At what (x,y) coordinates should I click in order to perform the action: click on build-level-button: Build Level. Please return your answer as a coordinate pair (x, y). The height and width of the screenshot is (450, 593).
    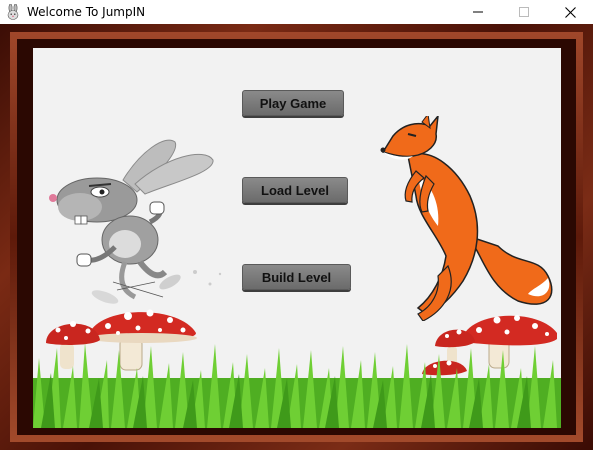
    Looking at the image, I should click on (296, 277).